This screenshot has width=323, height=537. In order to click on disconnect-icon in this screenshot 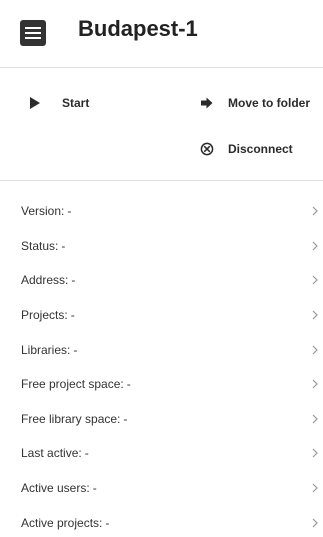, I will do `click(207, 149)`.